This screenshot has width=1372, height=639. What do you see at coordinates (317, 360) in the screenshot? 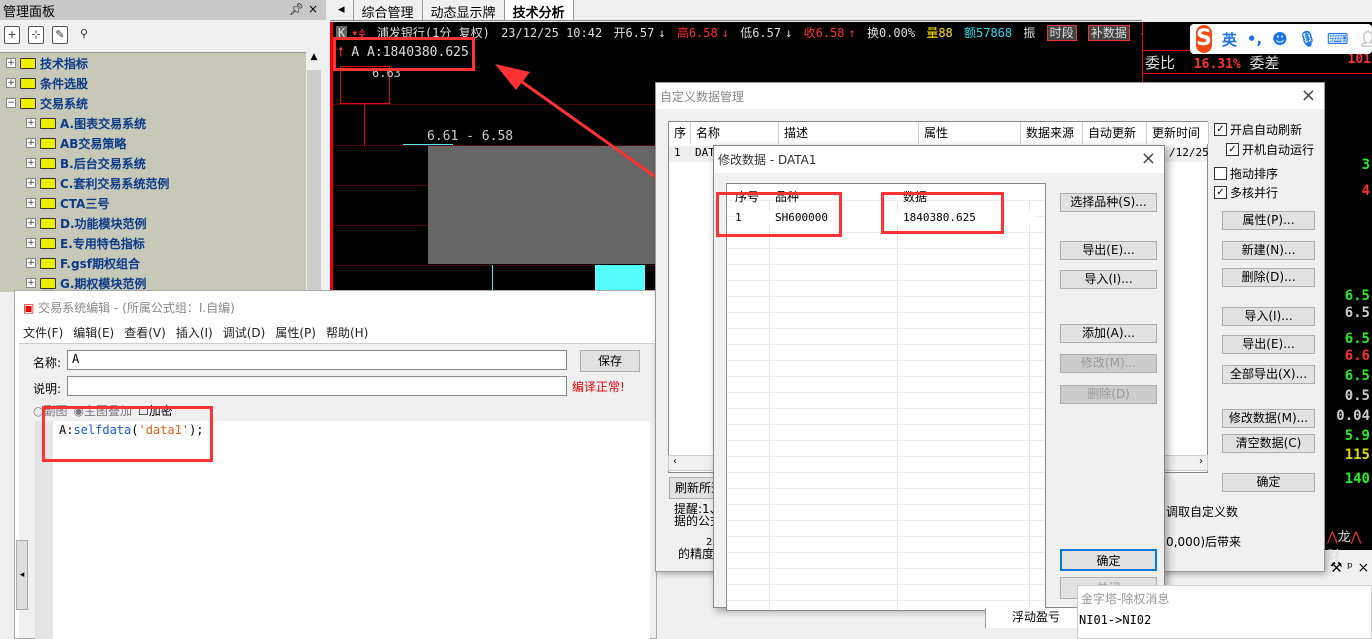
I see `name-input: A` at bounding box center [317, 360].